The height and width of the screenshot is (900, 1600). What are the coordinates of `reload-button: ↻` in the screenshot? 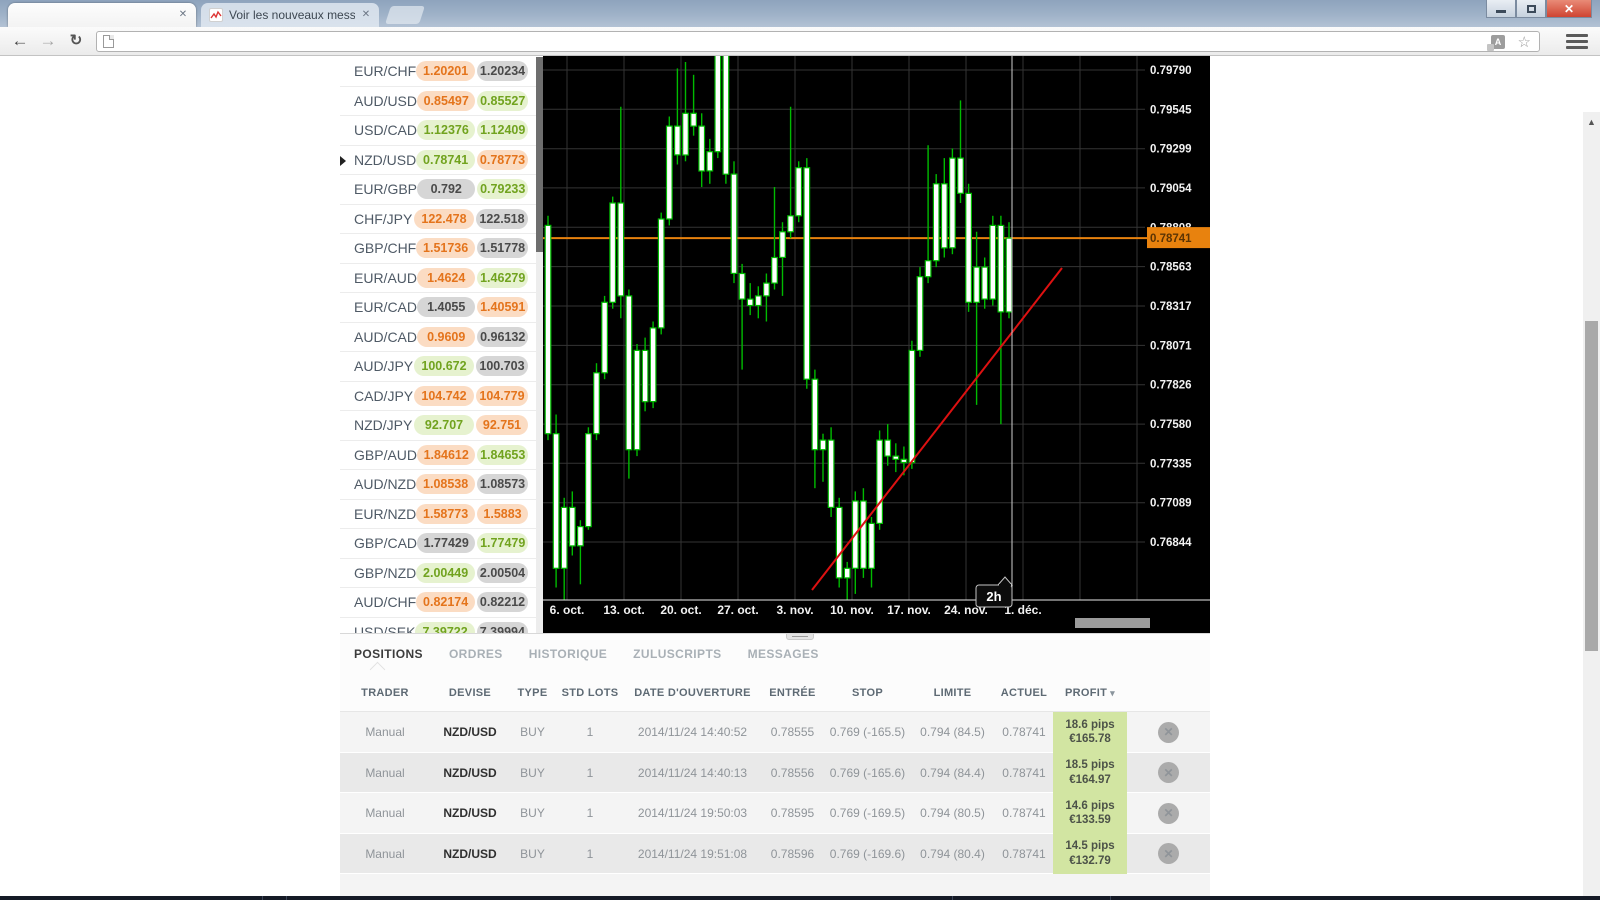 It's located at (76, 41).